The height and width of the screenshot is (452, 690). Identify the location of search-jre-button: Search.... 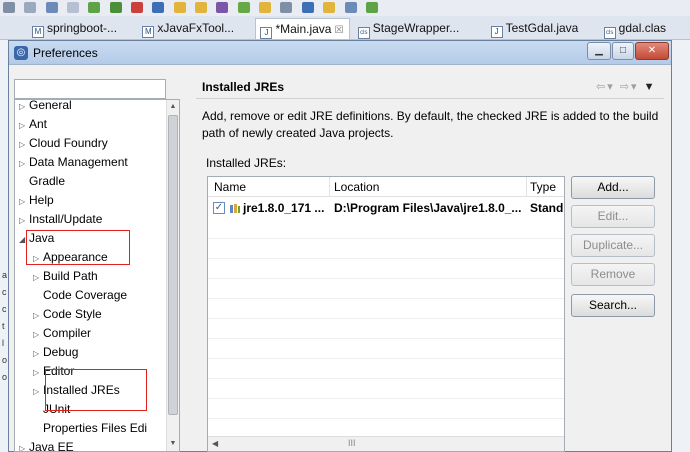
(613, 305).